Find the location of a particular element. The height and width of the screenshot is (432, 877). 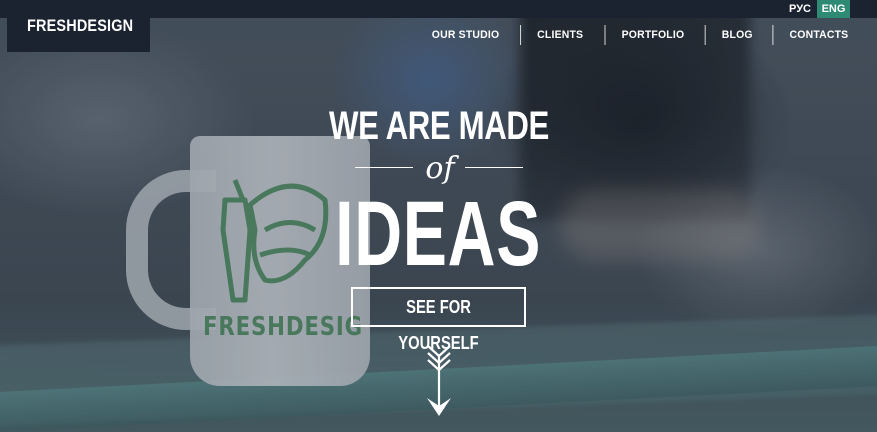

language-en: ENG is located at coordinates (833, 9).